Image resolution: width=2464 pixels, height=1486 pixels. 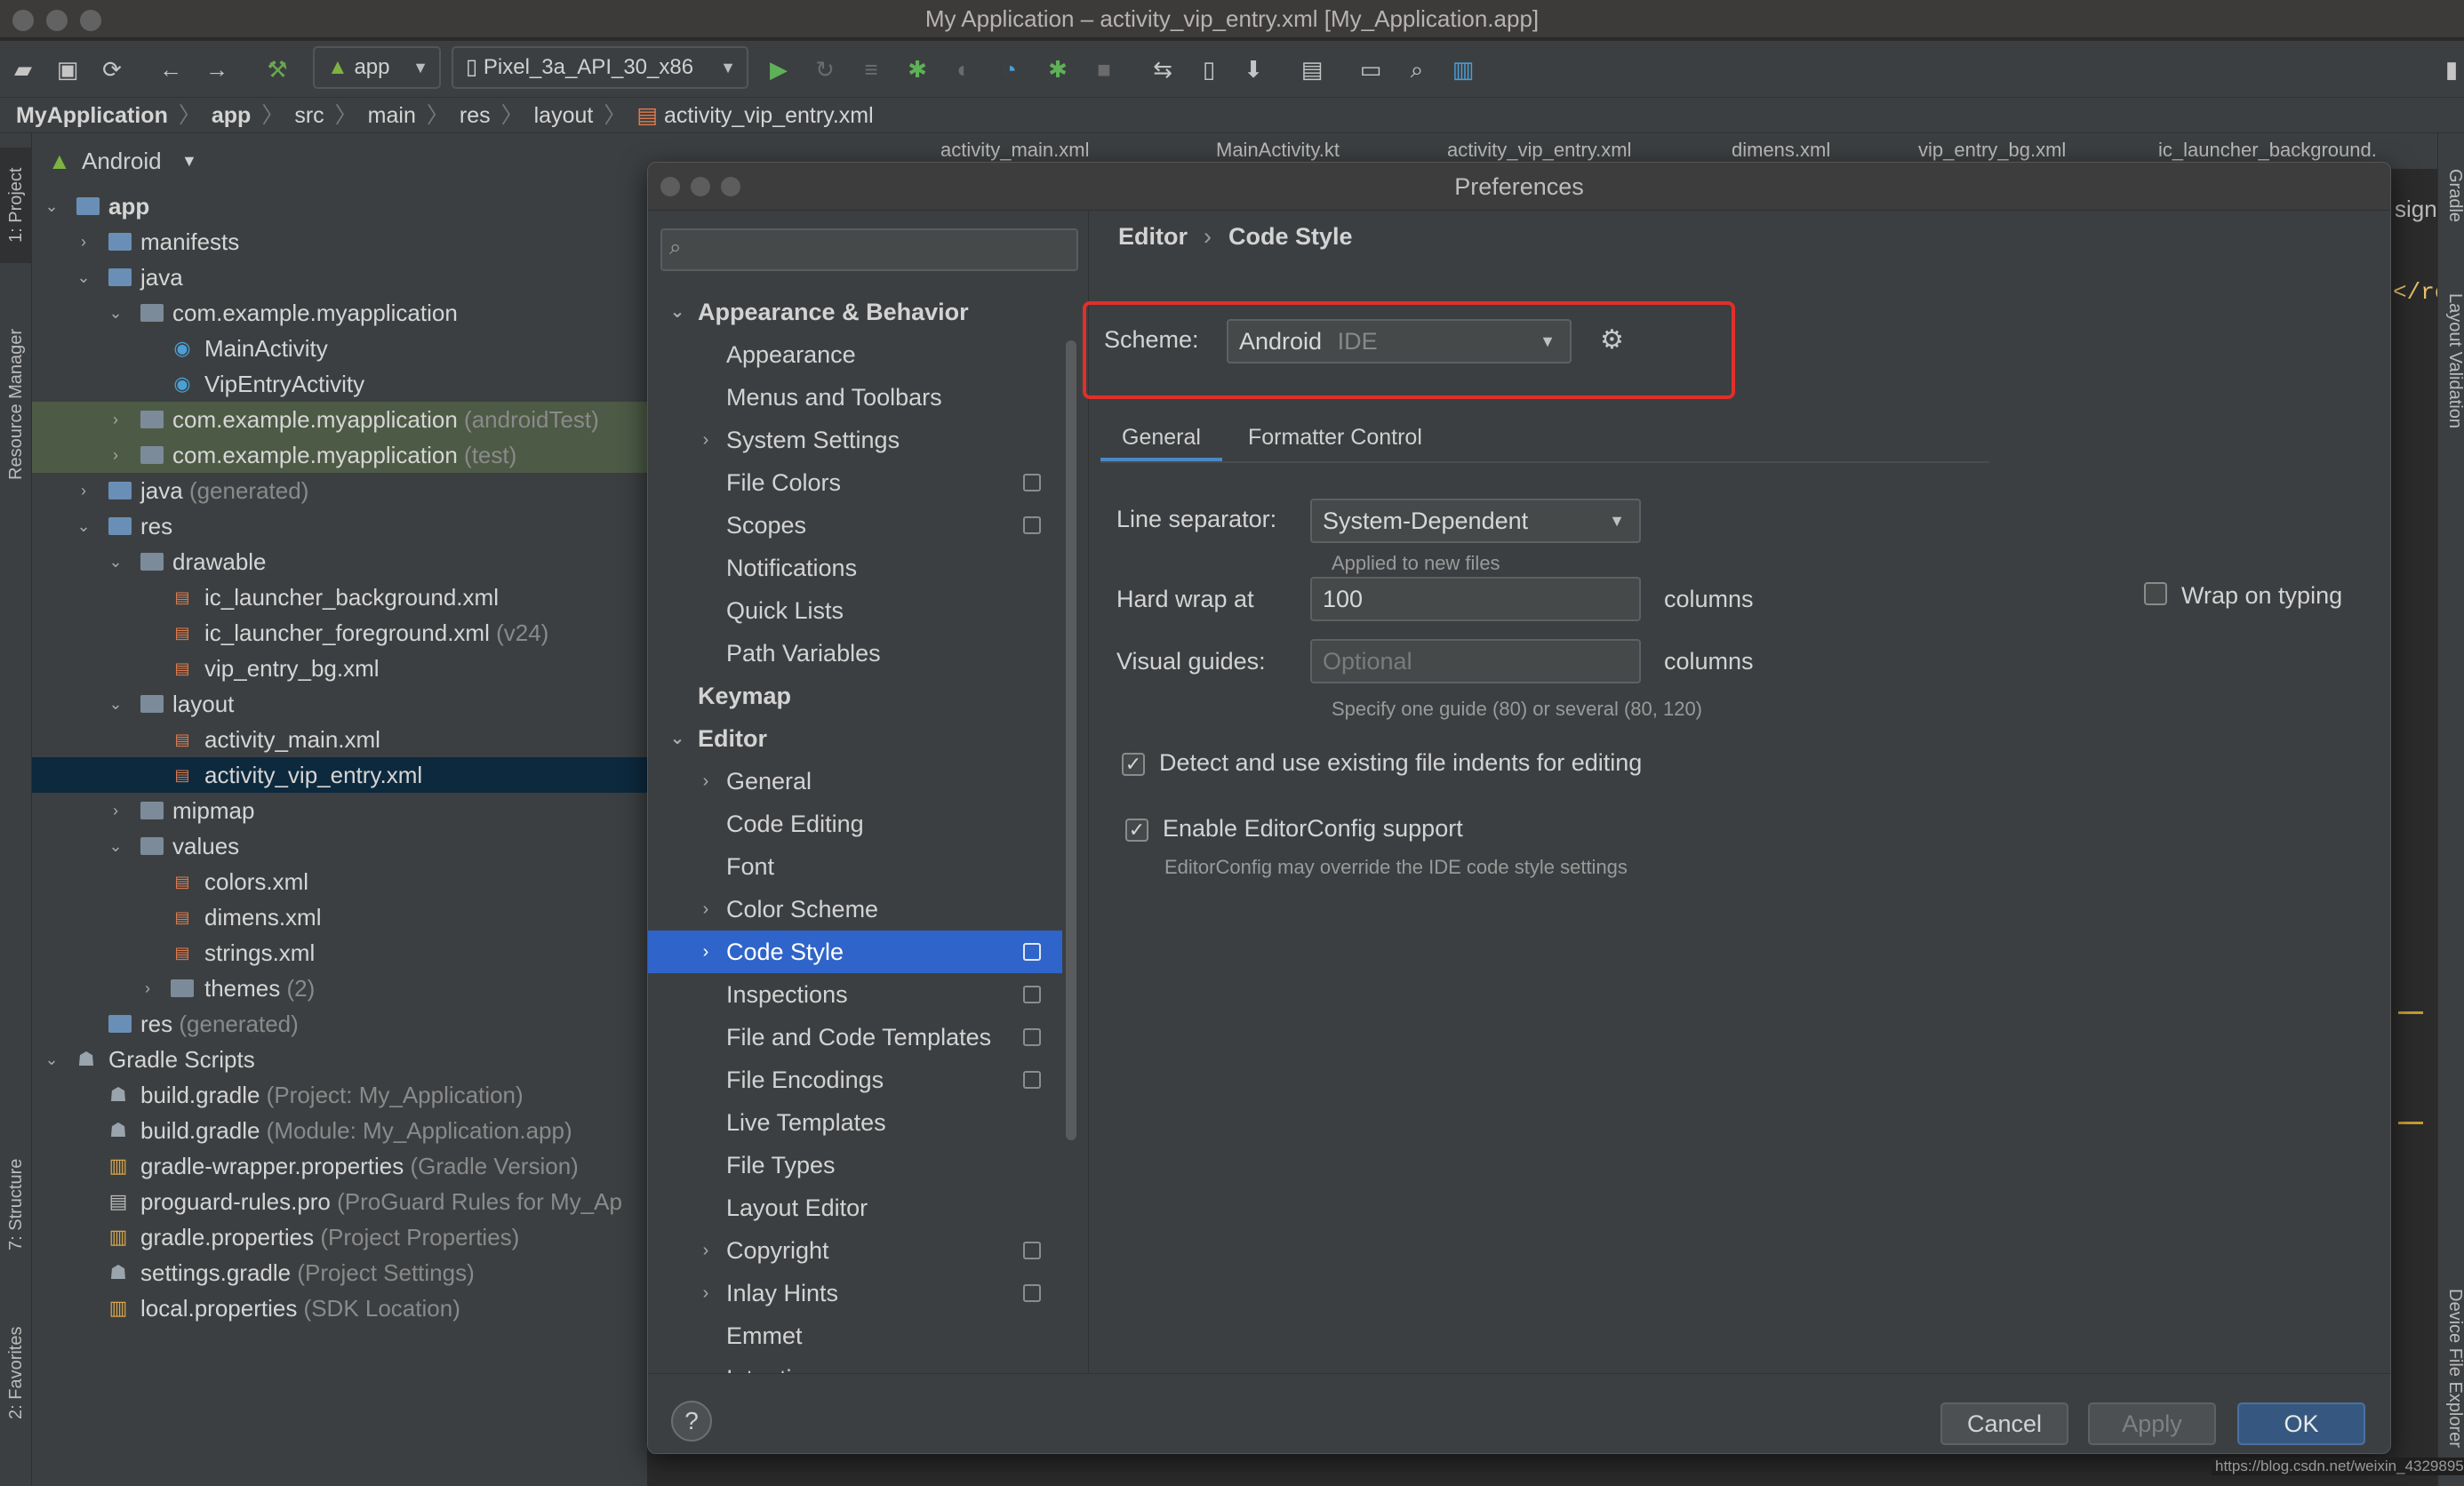 I want to click on tab-general: General, so click(x=1161, y=438).